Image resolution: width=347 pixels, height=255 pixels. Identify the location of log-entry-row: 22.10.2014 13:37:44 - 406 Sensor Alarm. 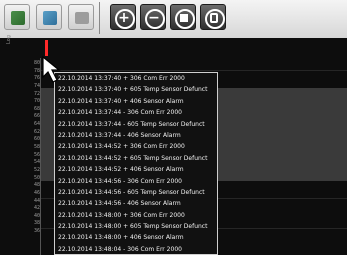
(136, 135).